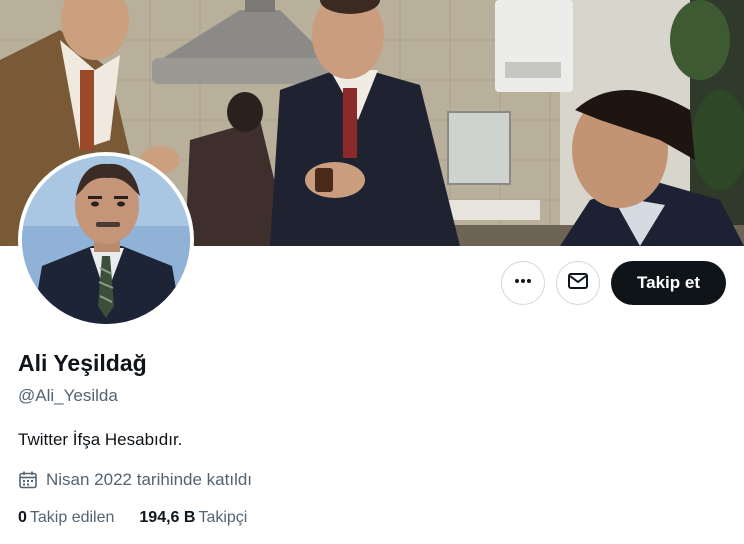 The image size is (744, 544). Describe the element at coordinates (82, 363) in the screenshot. I see `display-name: Ali Yeşildağ` at that location.